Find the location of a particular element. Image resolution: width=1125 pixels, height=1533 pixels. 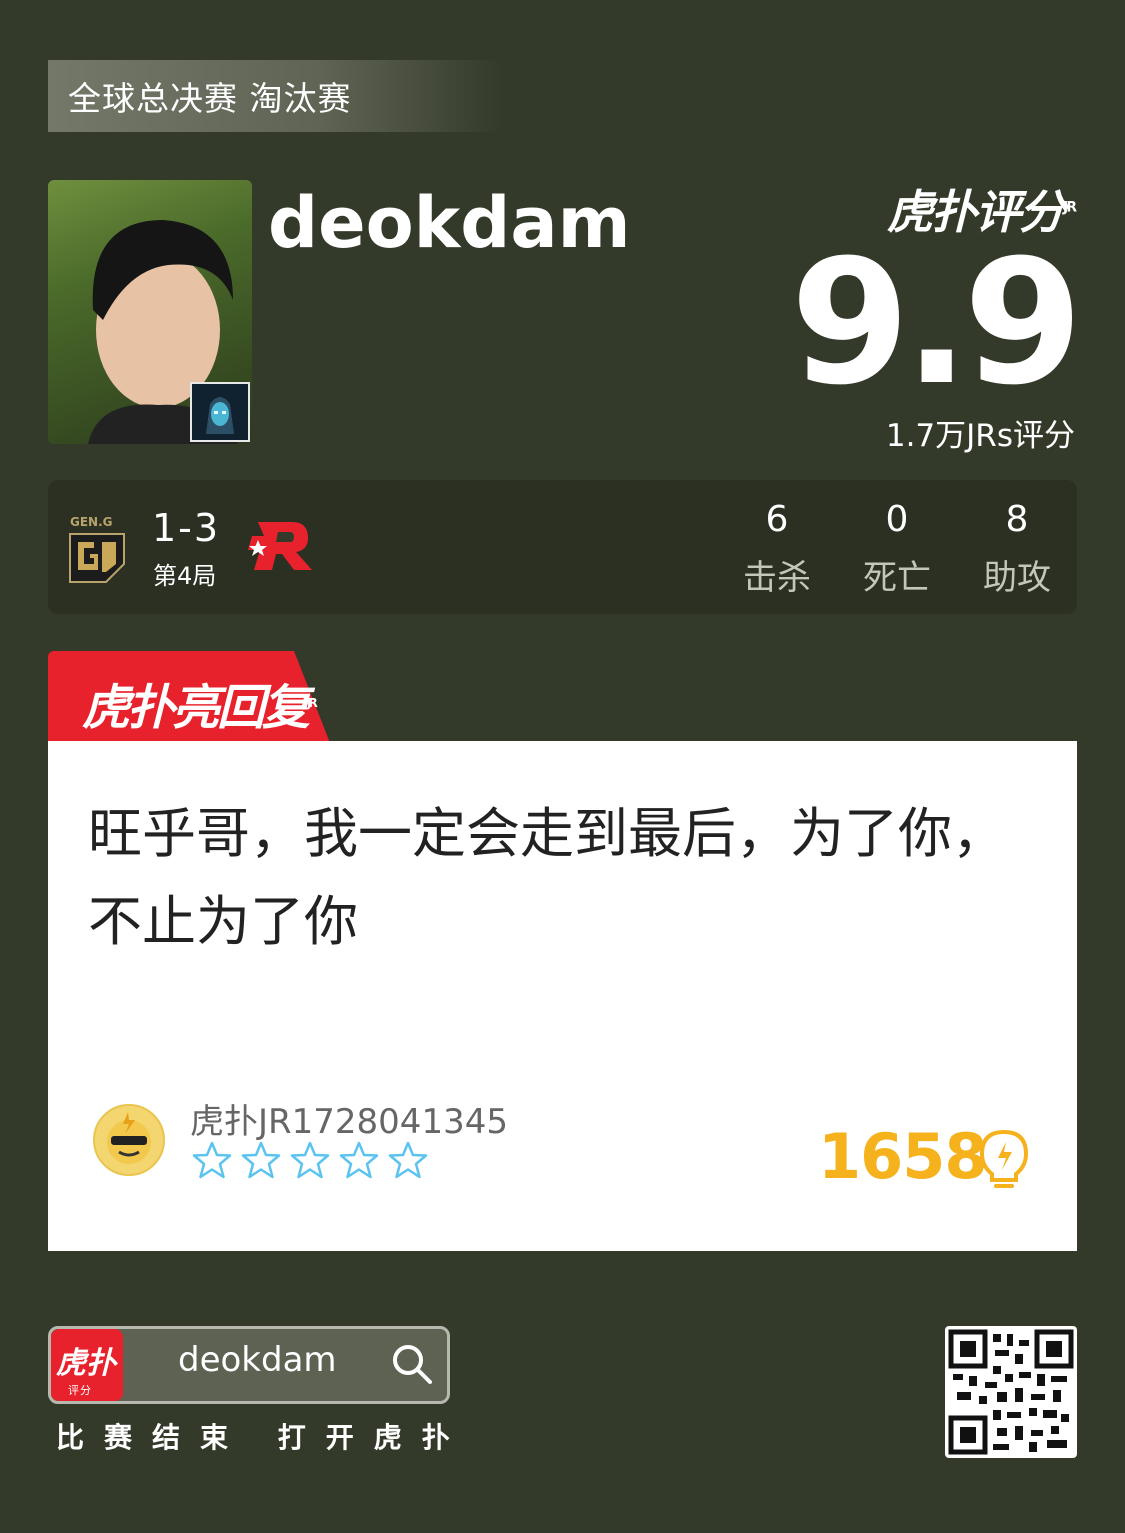

stat-deaths: 0 死亡 is located at coordinates (897, 549).